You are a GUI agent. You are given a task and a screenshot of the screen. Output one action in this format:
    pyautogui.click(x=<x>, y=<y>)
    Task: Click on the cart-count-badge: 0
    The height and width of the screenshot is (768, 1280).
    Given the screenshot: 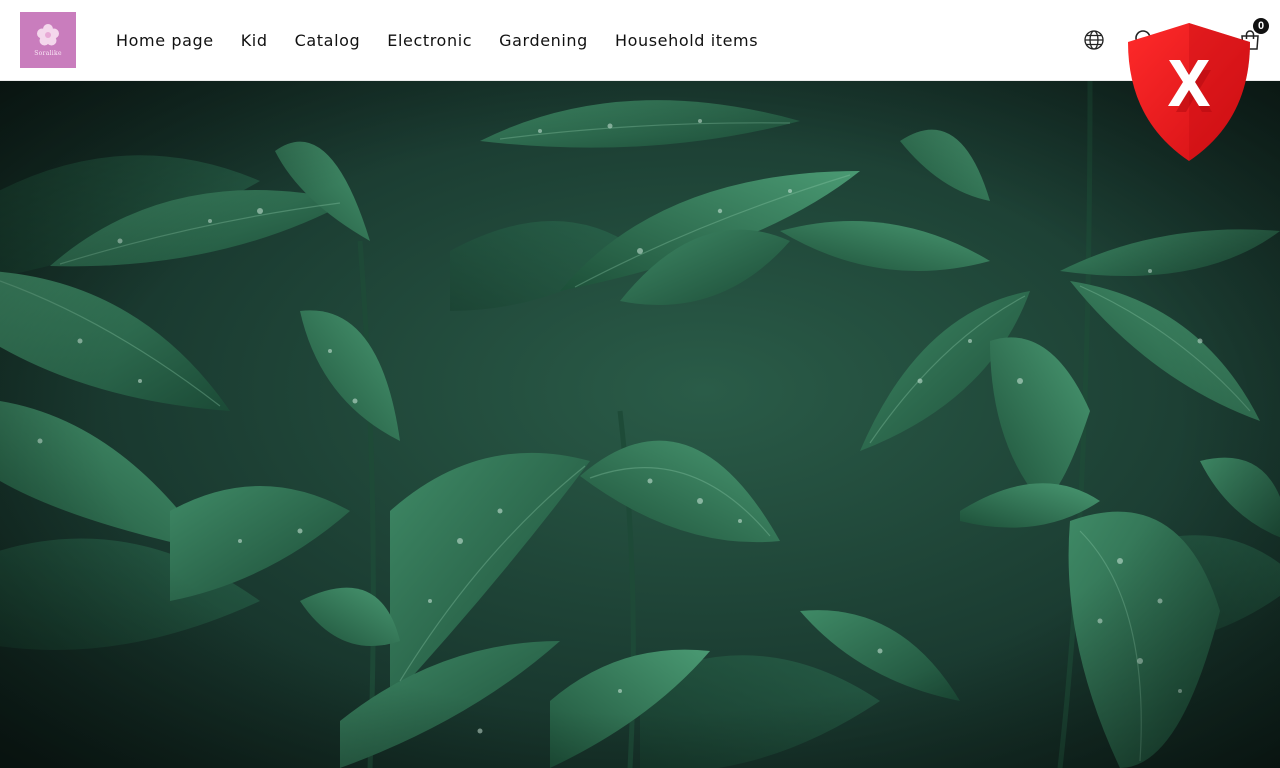 What is the action you would take?
    pyautogui.click(x=1261, y=26)
    